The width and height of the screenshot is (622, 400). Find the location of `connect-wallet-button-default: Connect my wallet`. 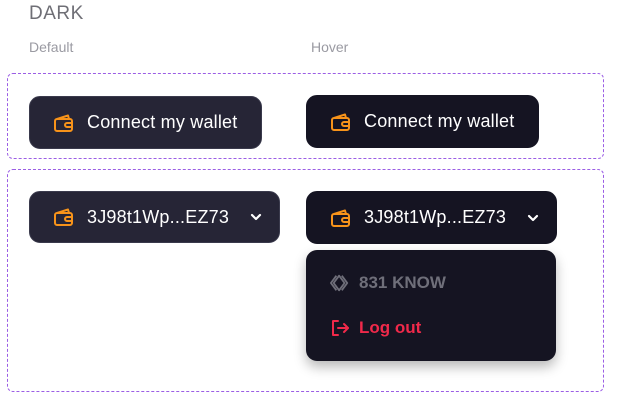

connect-wallet-button-default: Connect my wallet is located at coordinates (145, 122).